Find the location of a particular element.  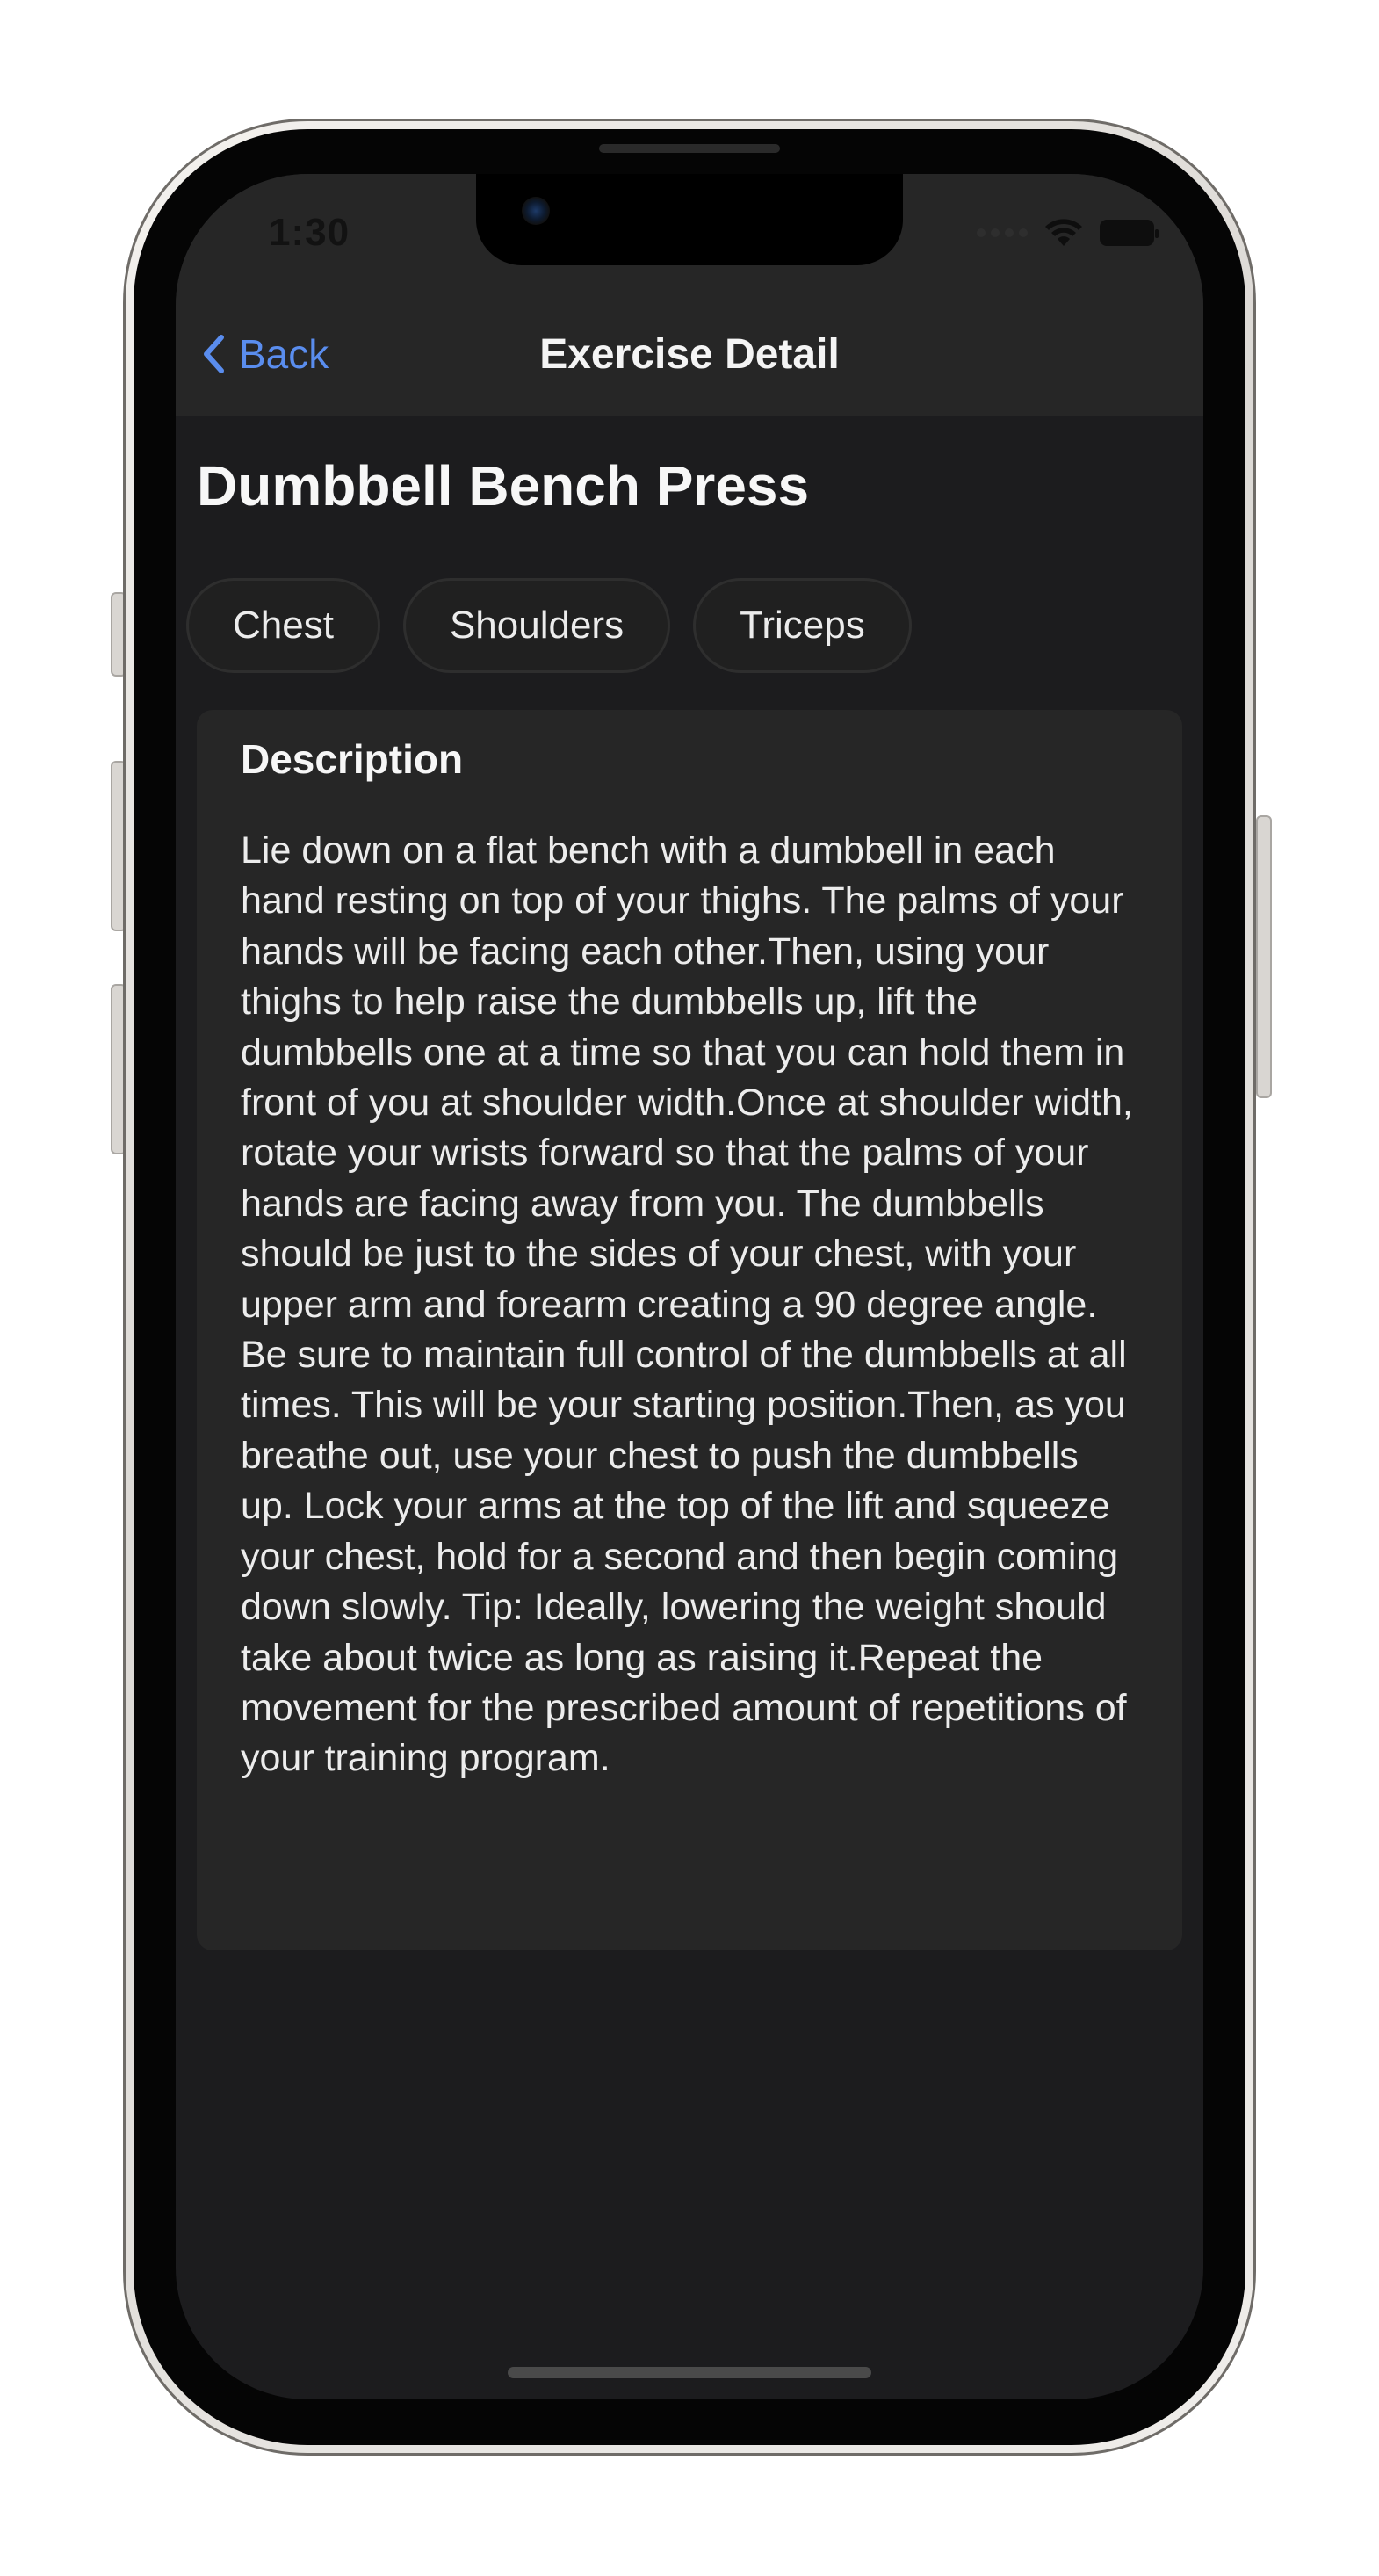

battery-icon is located at coordinates (1129, 233).